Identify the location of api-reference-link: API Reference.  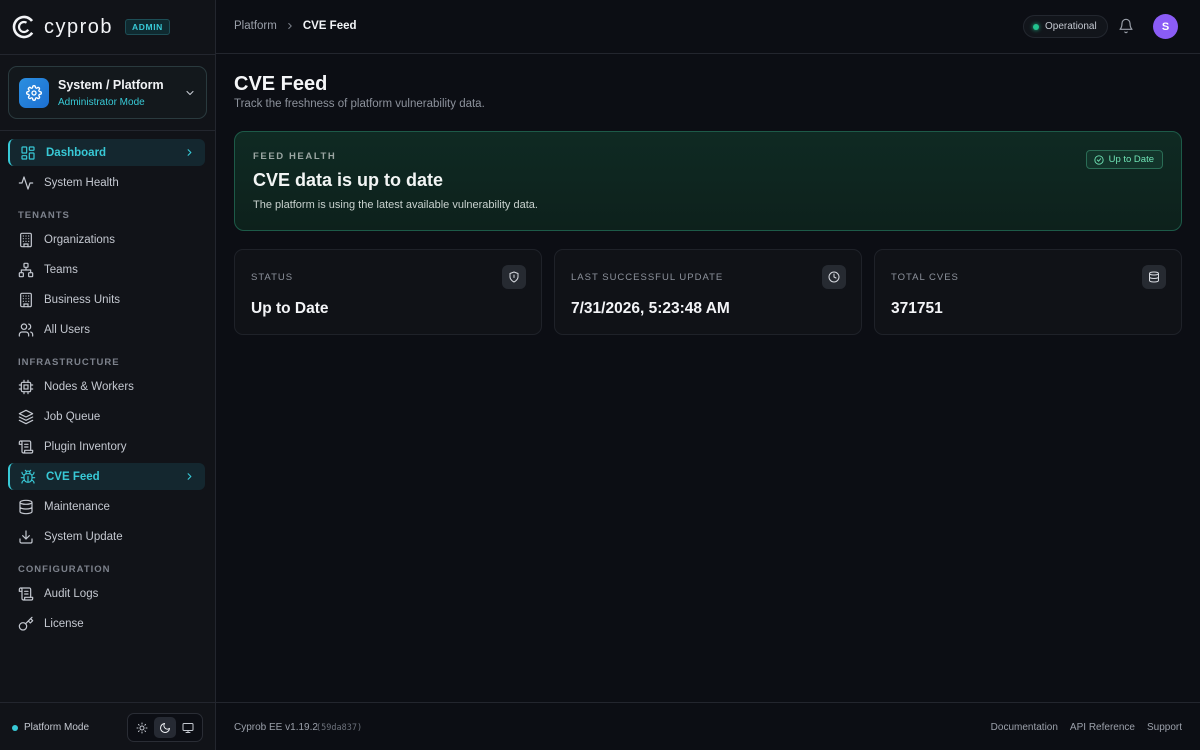
(1102, 727).